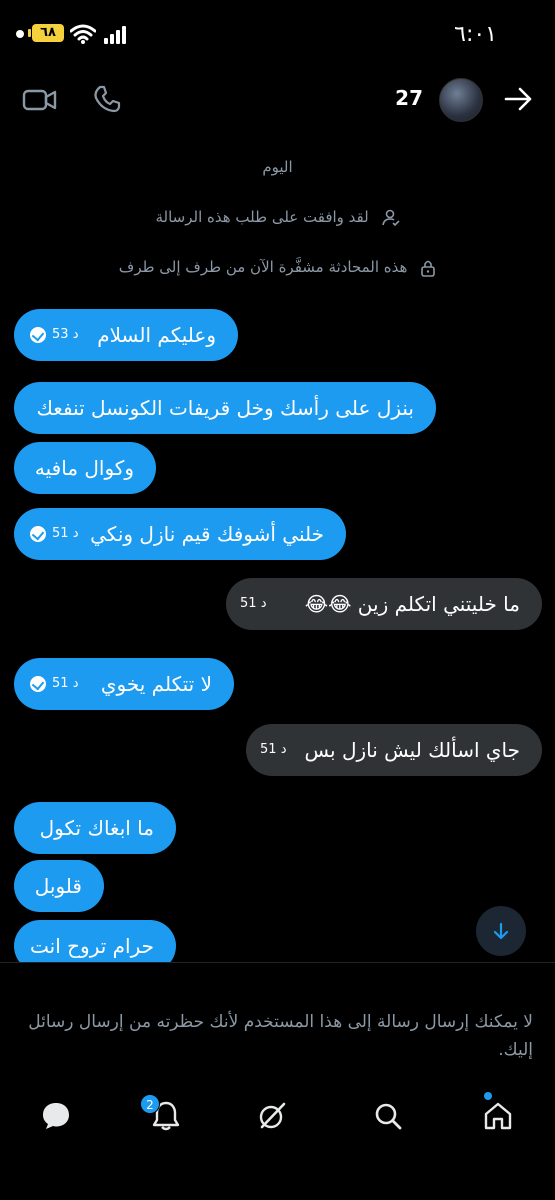 The image size is (555, 1200). I want to click on request-accepted-text: لقد وافقت على طلب هذه الرسالة, so click(262, 217).